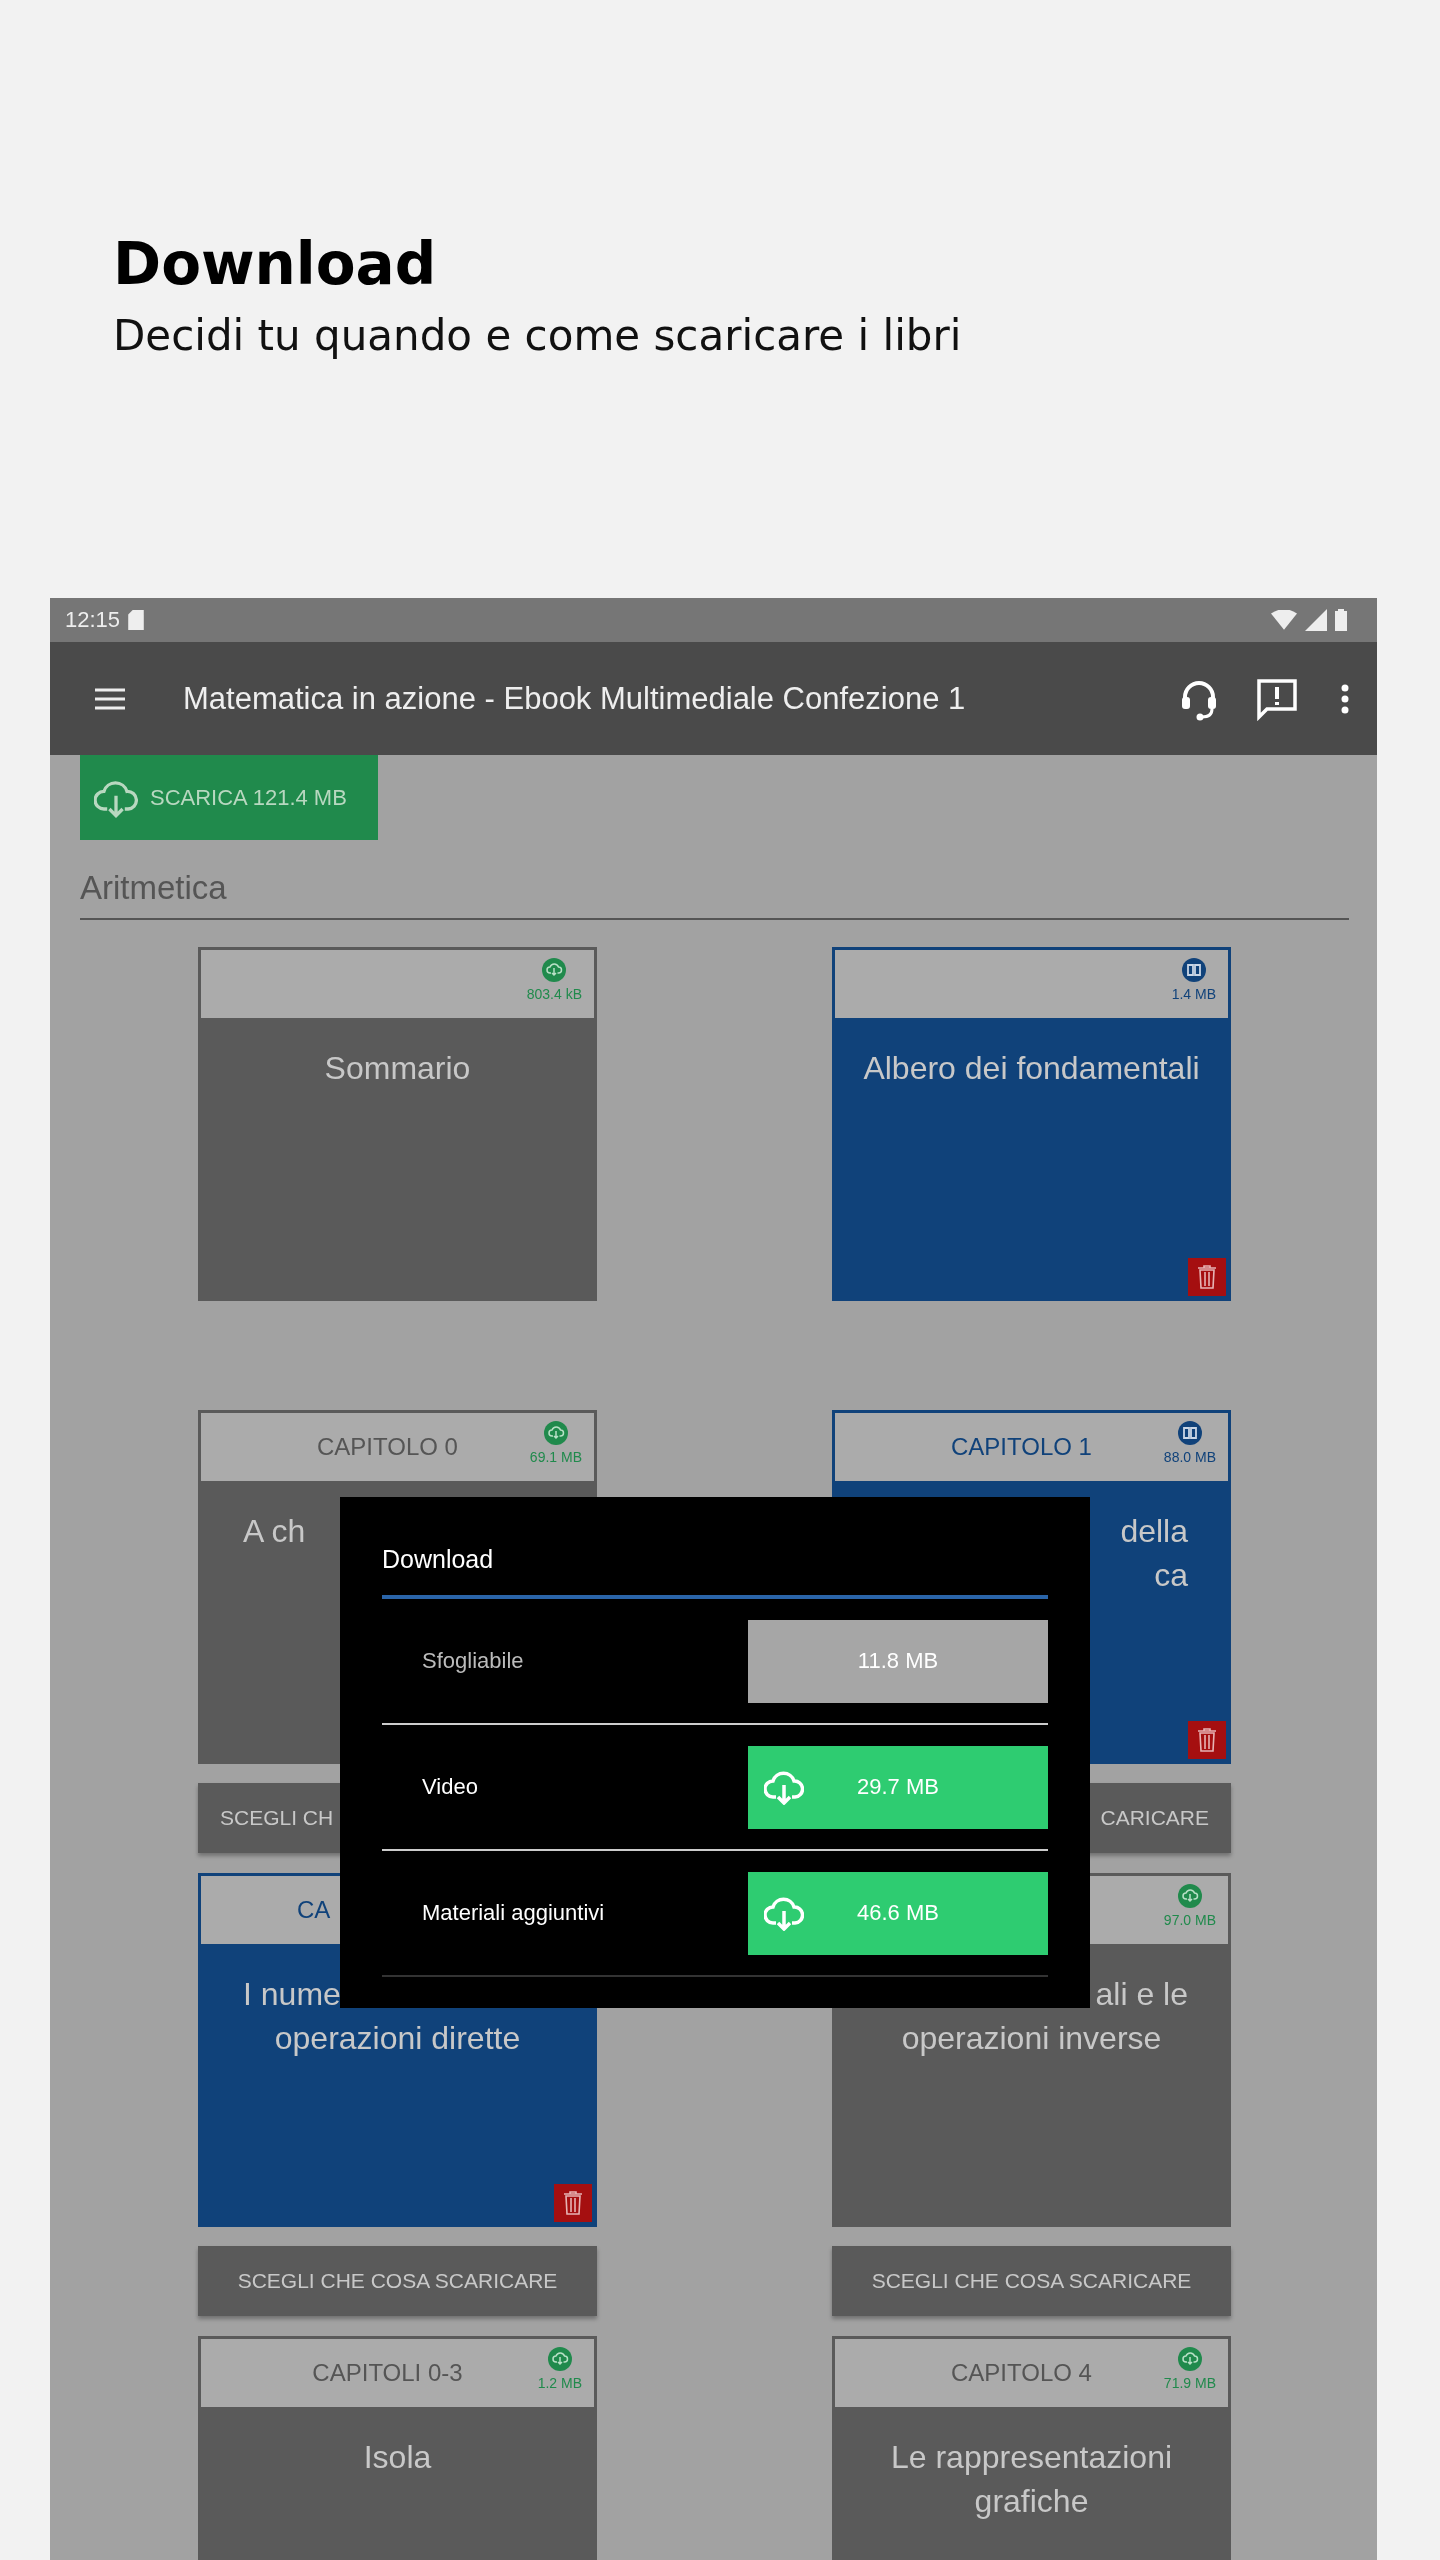 This screenshot has width=1440, height=2560. I want to click on file-size: 88.0 MB, so click(1189, 1457).